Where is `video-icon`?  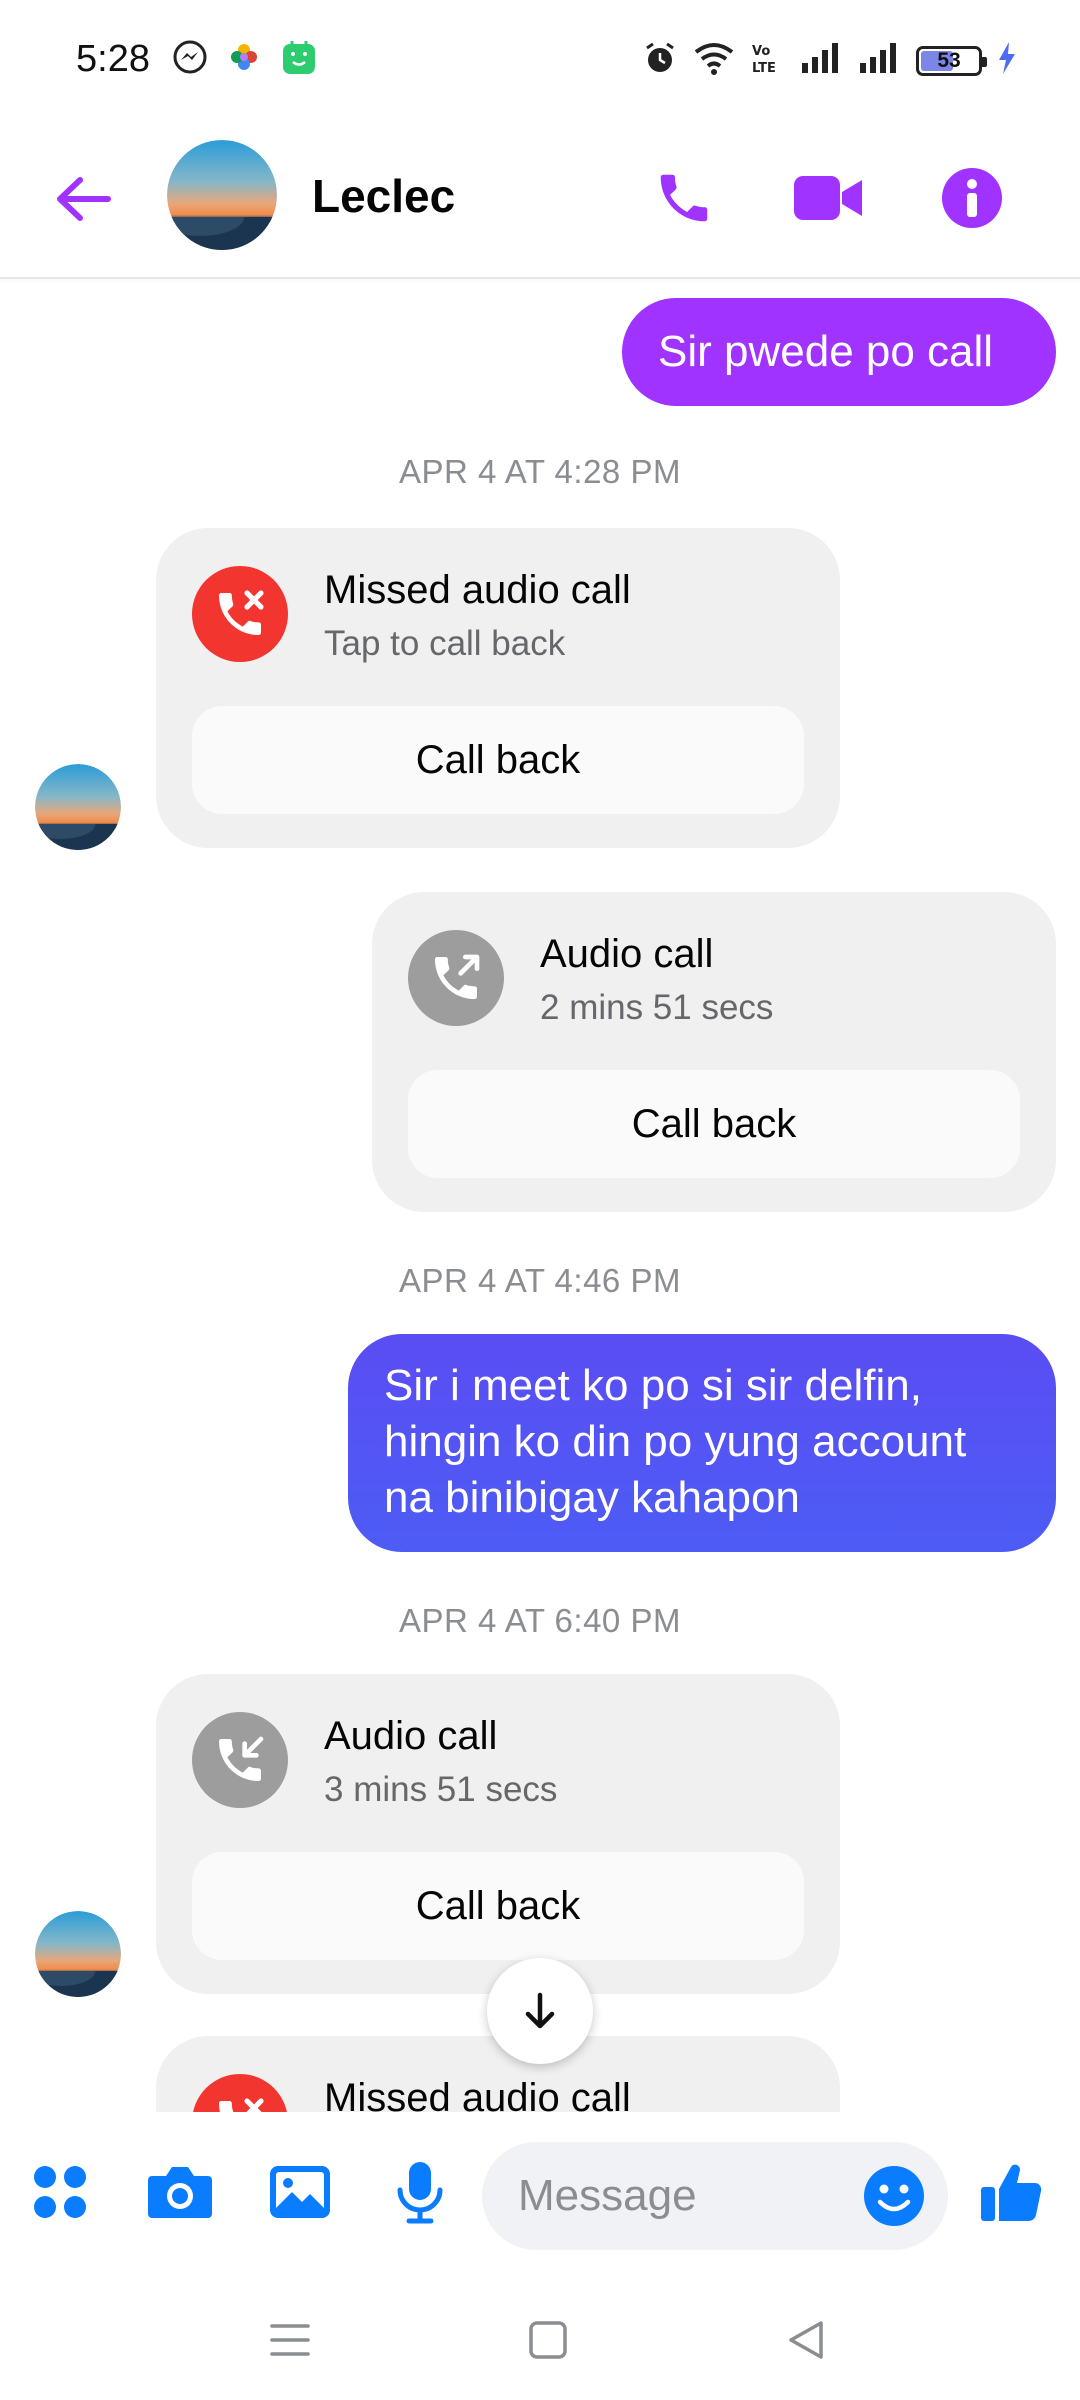 video-icon is located at coordinates (828, 198).